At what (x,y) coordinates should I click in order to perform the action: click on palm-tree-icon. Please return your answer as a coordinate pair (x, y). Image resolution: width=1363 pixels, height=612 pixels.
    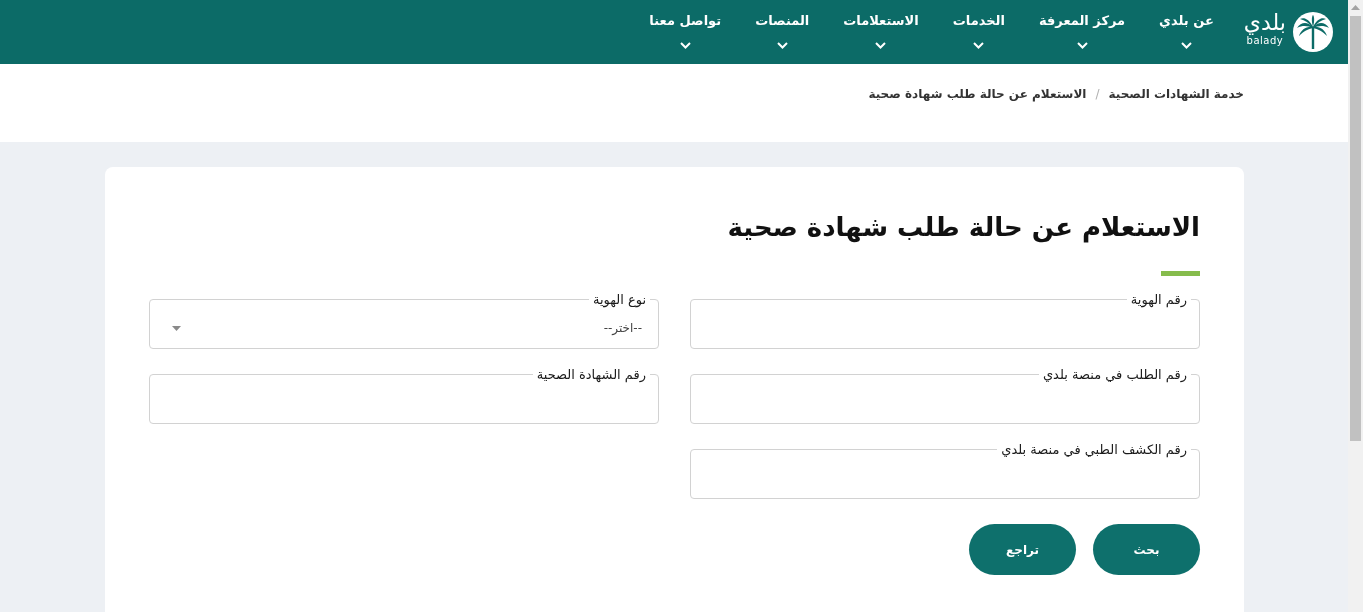
    Looking at the image, I should click on (1313, 32).